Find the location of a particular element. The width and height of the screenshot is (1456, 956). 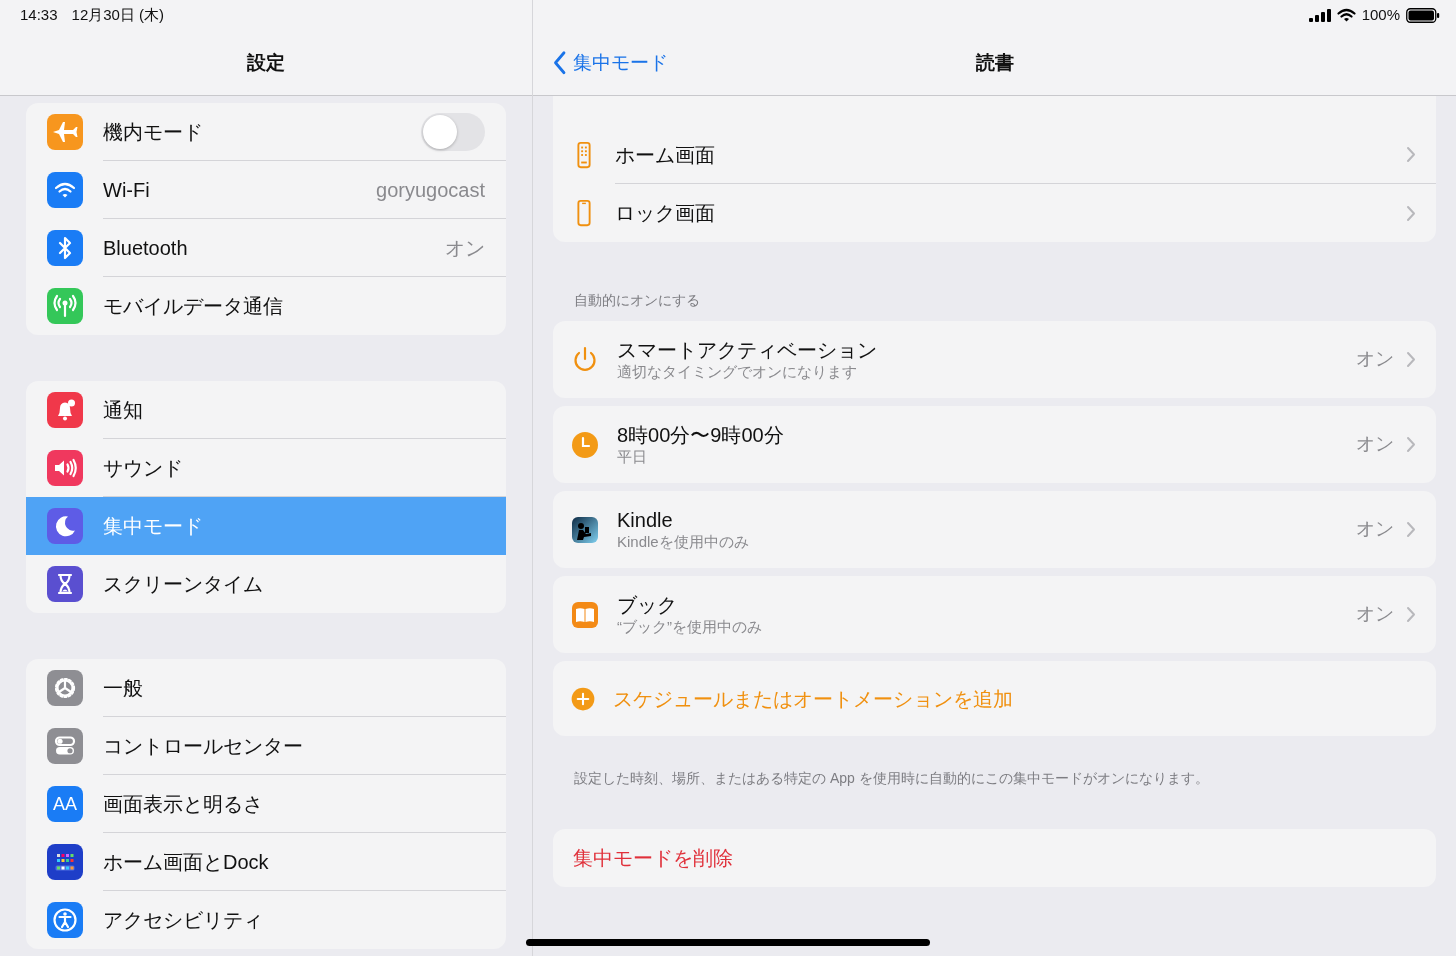

row-value: goryugocast is located at coordinates (430, 190).